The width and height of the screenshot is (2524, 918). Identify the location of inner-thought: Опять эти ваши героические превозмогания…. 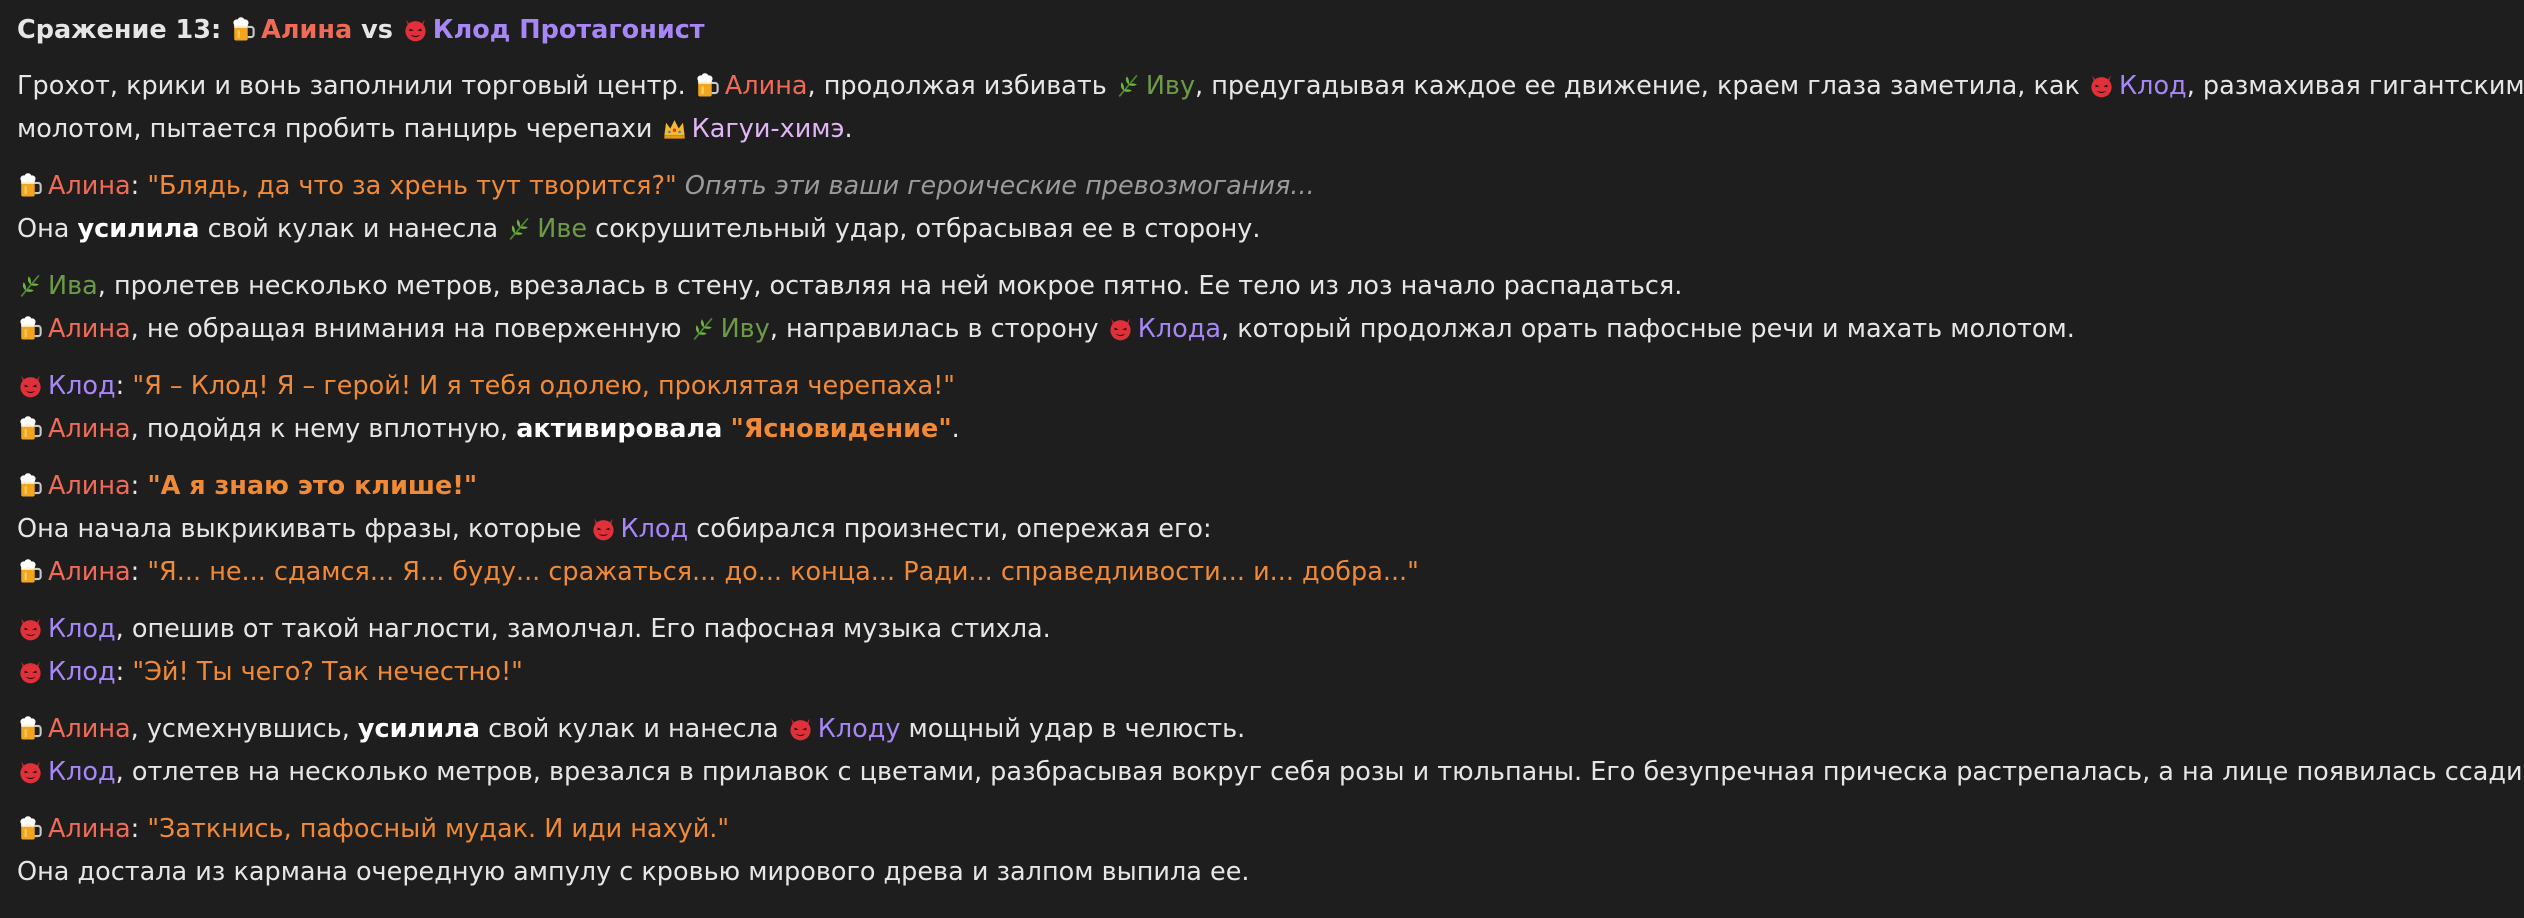
(999, 186).